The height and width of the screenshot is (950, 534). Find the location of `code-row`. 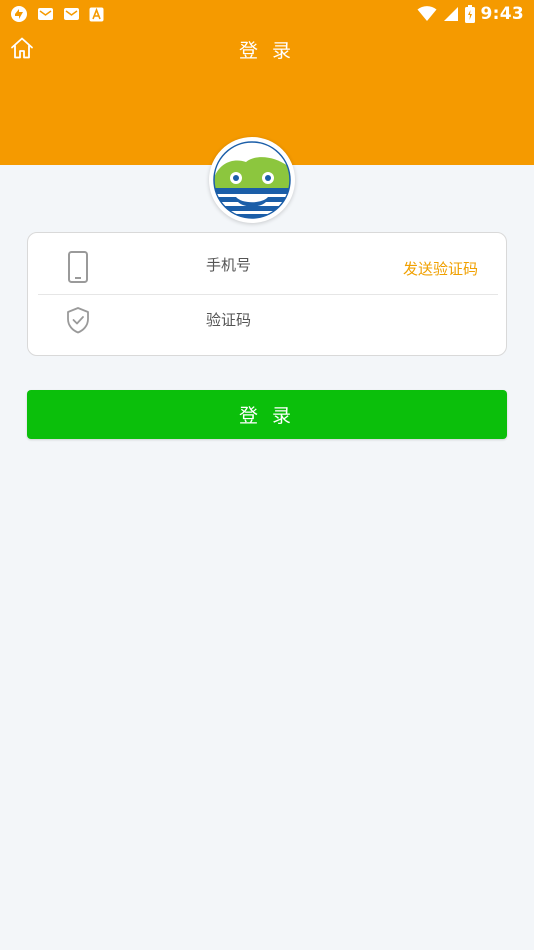

code-row is located at coordinates (268, 324).